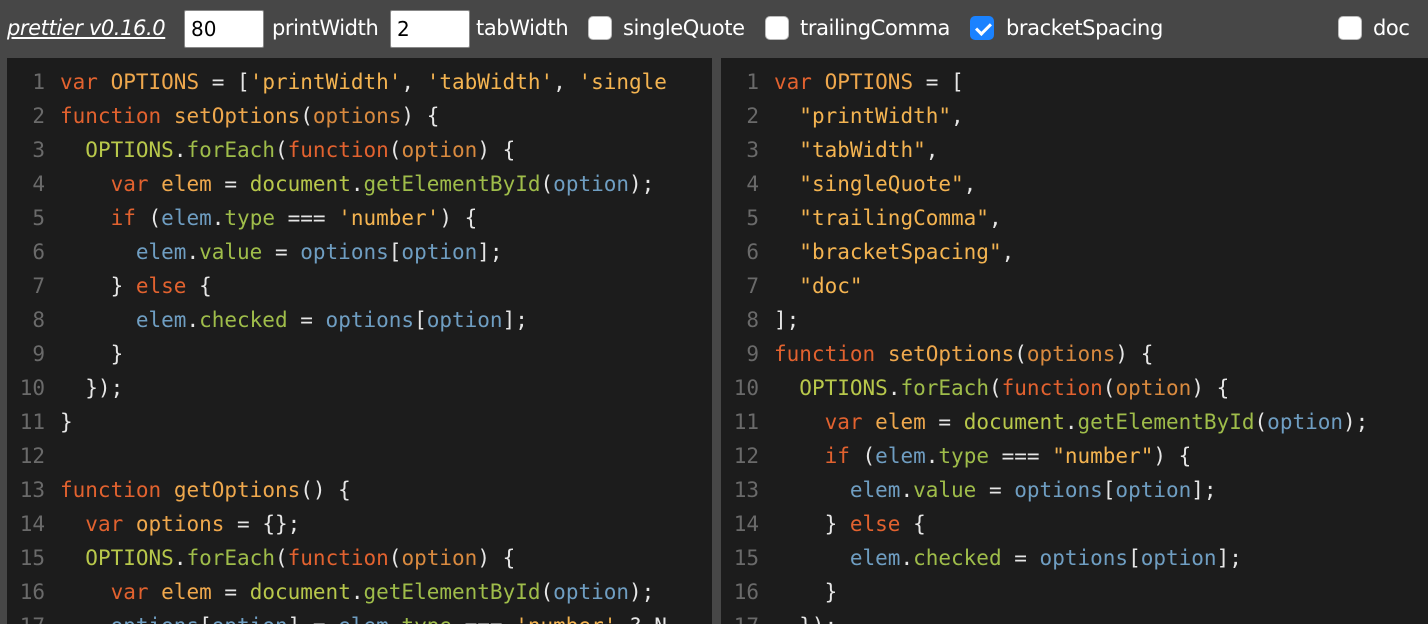 The width and height of the screenshot is (1428, 624). I want to click on code-line: 3 "tabWidth",, so click(829, 150).